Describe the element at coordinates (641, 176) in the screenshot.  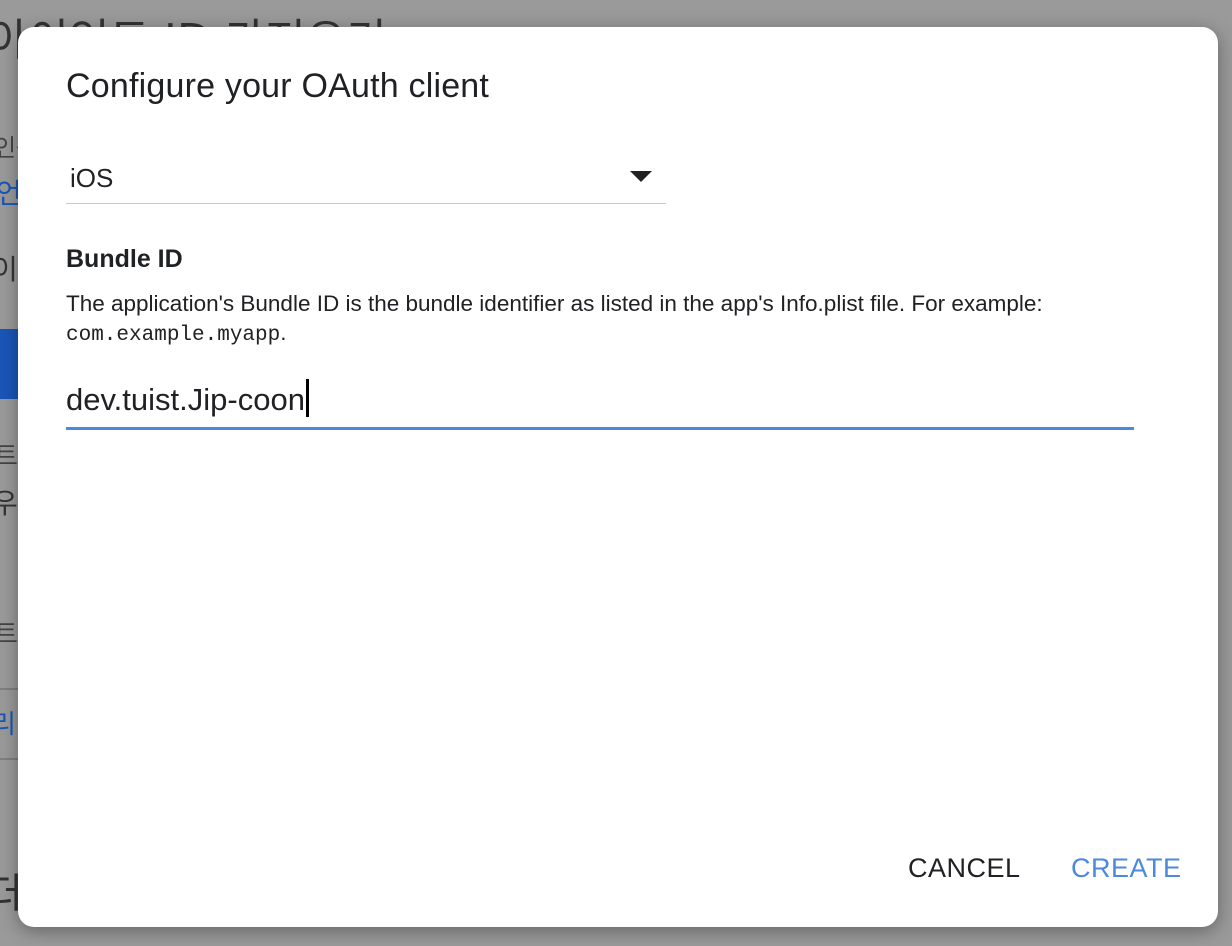
I see `dropdown-arrow-icon` at that location.